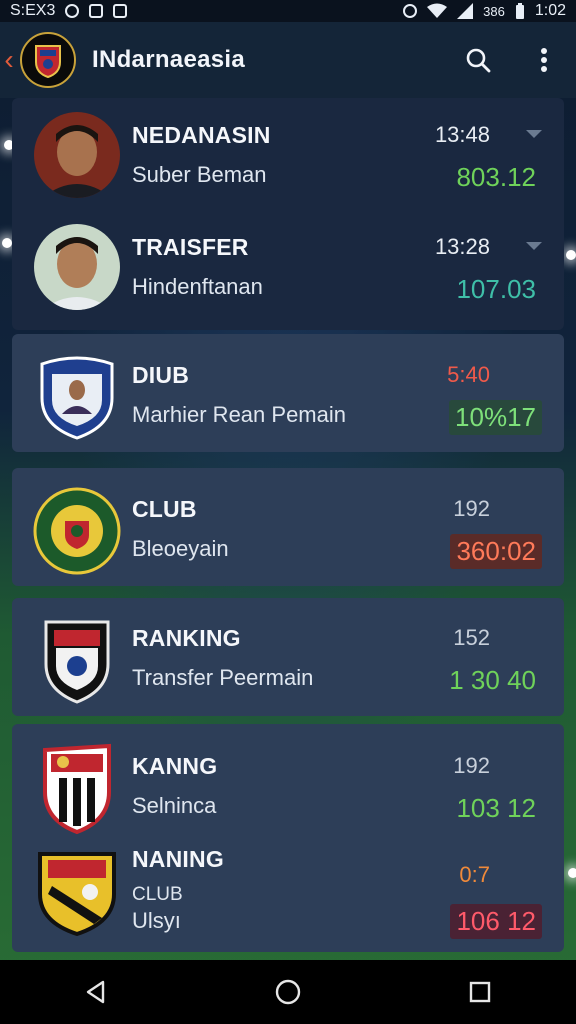 The width and height of the screenshot is (576, 1024). I want to click on row-title: TRAISFER, so click(190, 247).